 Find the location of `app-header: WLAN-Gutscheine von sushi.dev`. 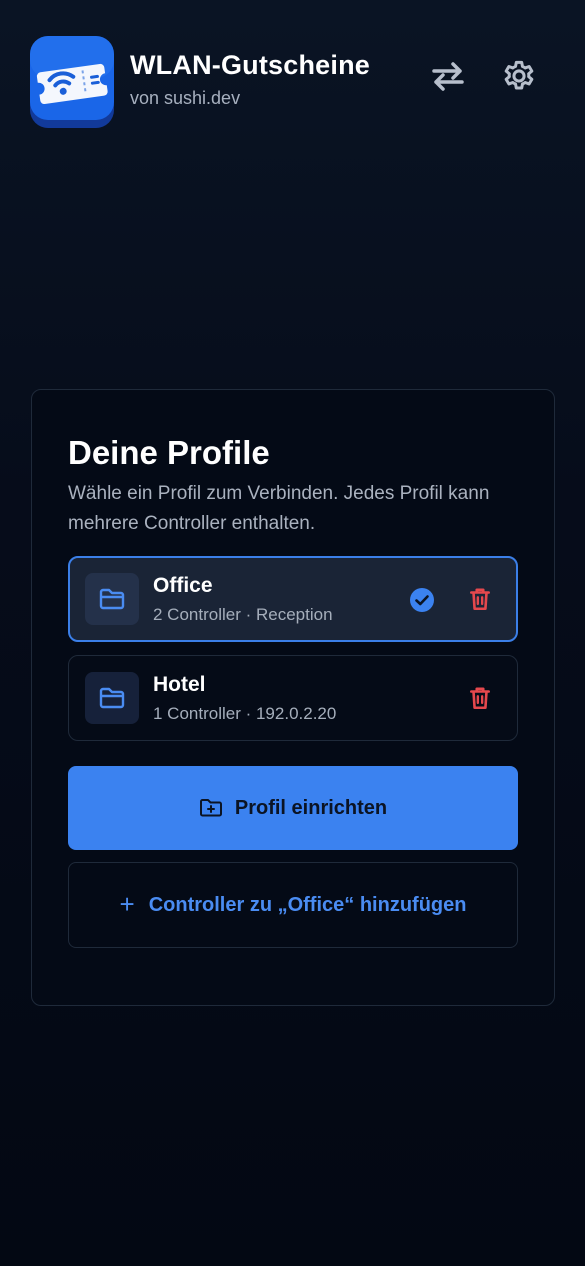

app-header: WLAN-Gutscheine von sushi.dev is located at coordinates (292, 82).